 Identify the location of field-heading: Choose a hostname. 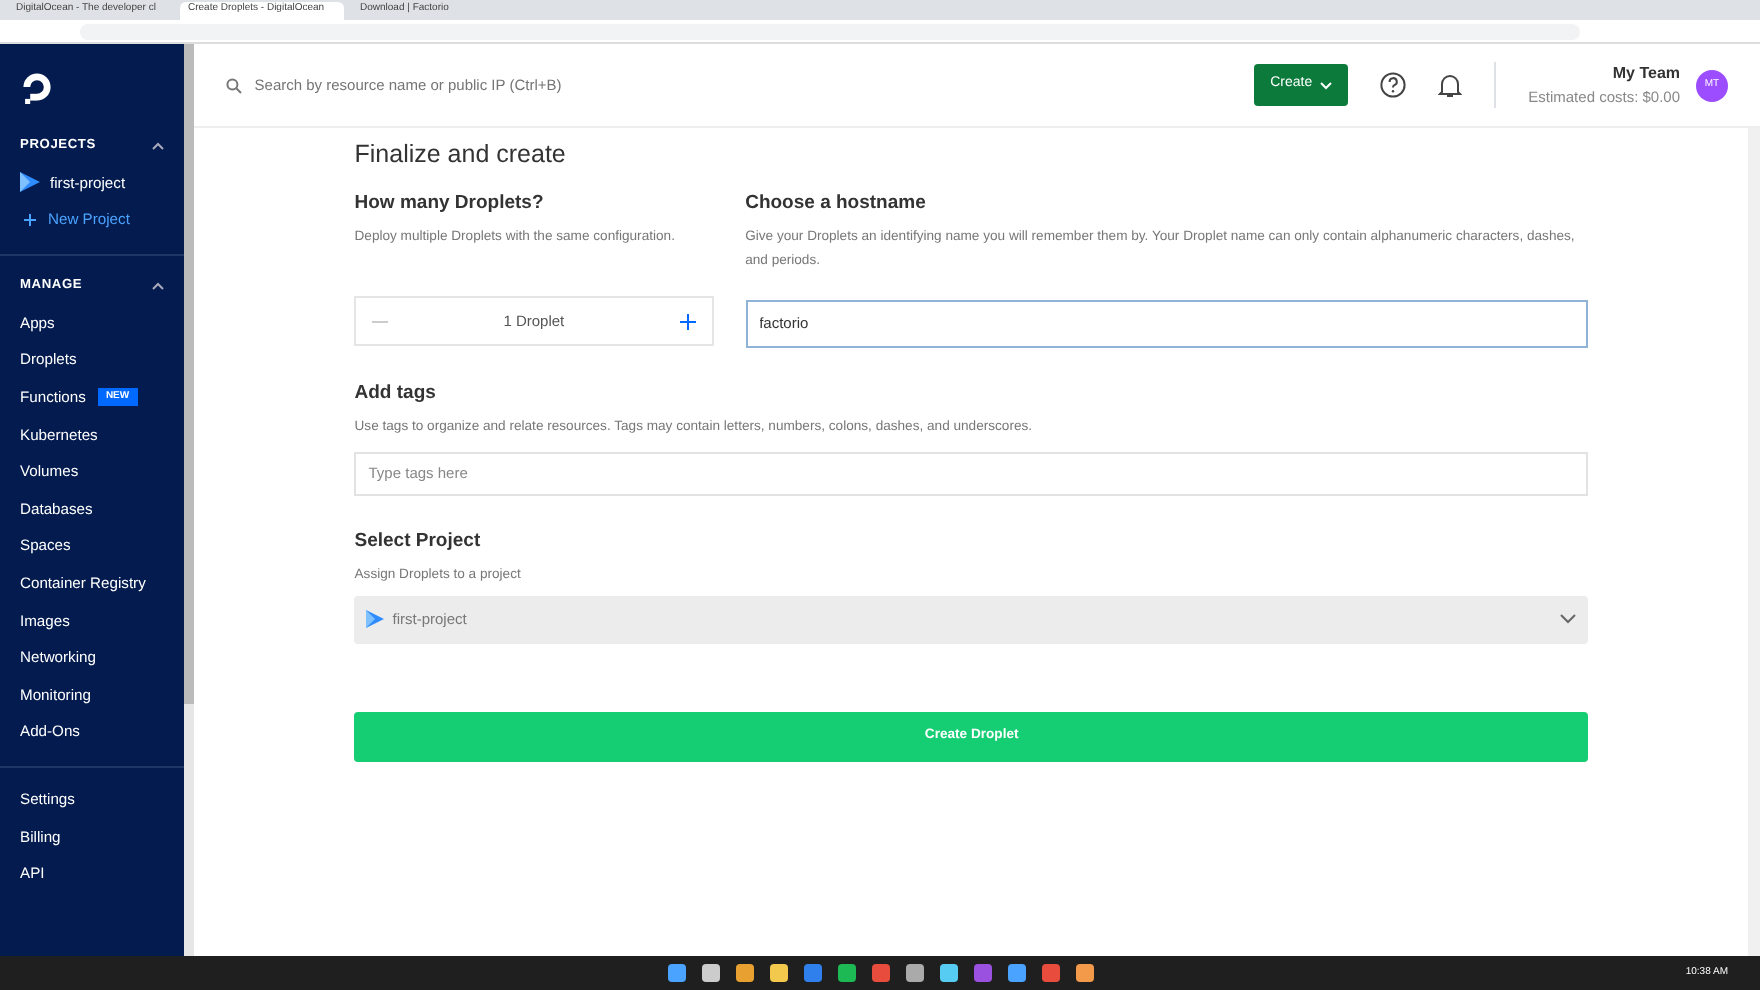
(836, 203).